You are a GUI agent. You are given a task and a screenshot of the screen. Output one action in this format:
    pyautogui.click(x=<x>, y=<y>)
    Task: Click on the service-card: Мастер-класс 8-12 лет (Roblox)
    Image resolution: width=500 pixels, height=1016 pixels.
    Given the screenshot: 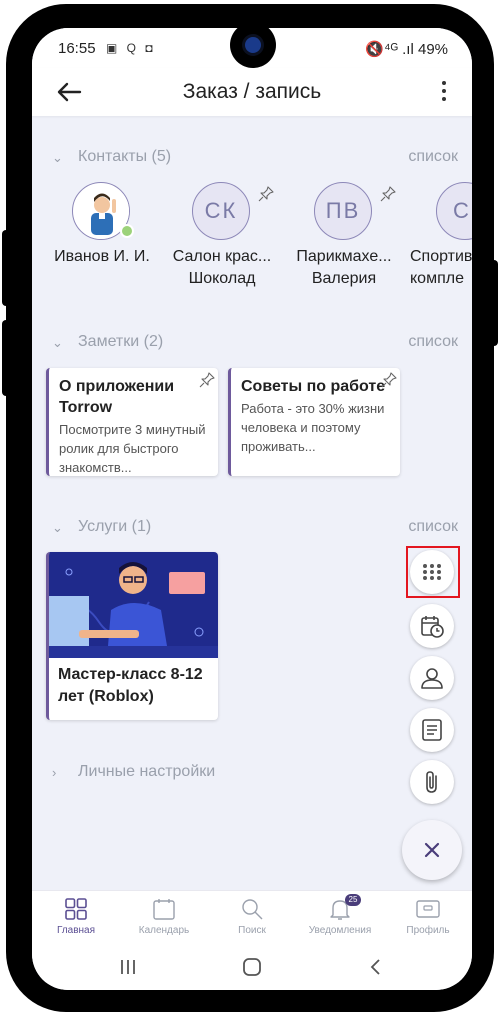 What is the action you would take?
    pyautogui.click(x=132, y=636)
    